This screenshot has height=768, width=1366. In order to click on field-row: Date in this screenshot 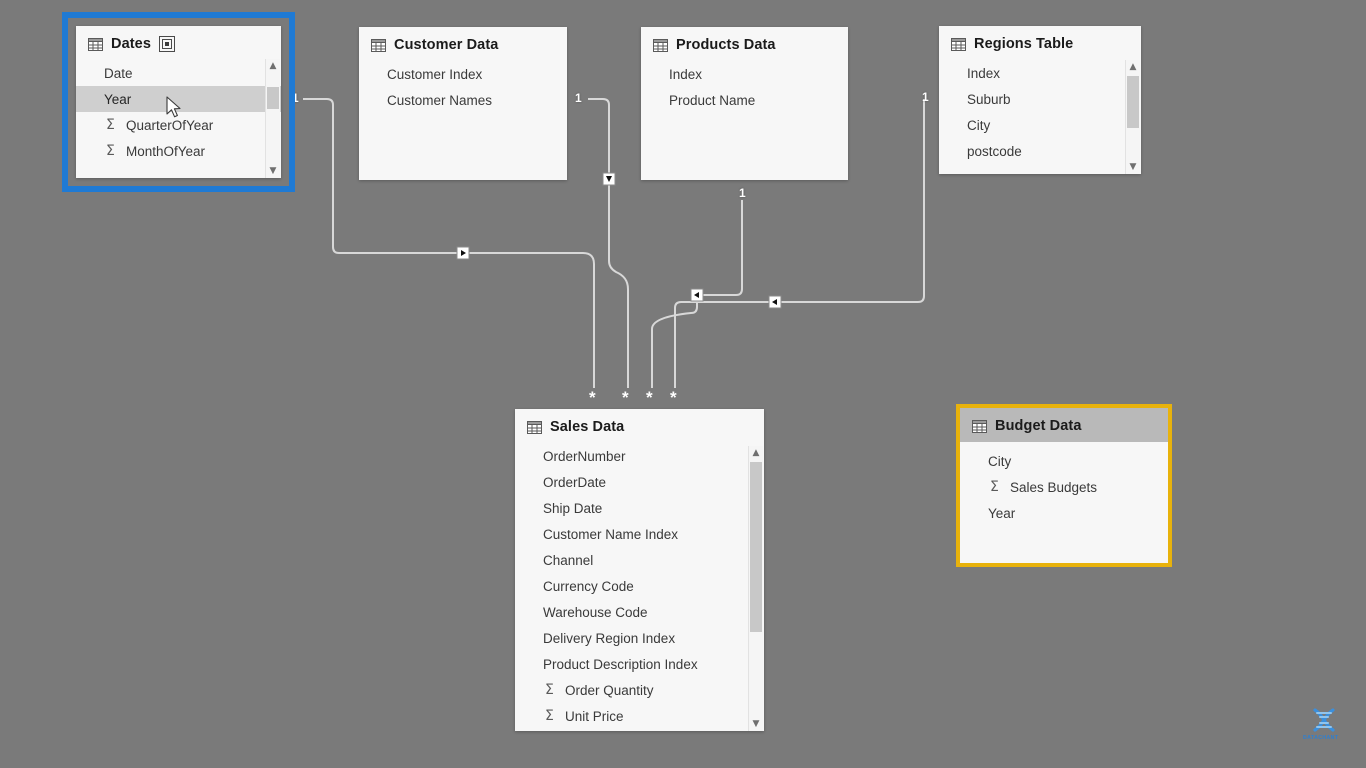, I will do `click(178, 73)`.